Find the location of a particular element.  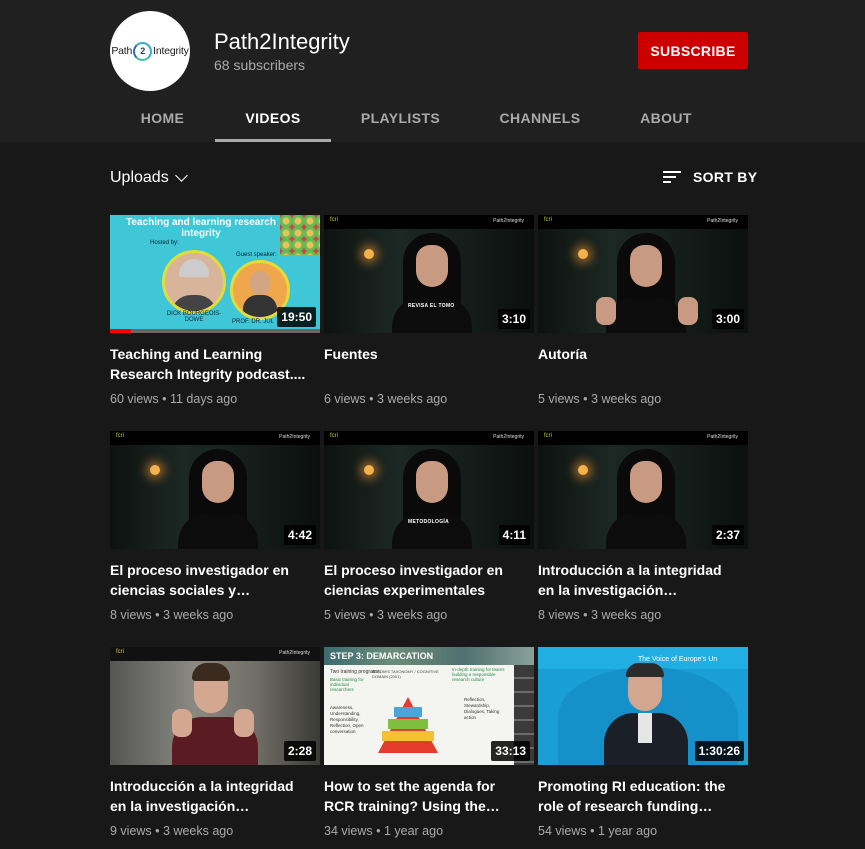

video-duration: 2:28 is located at coordinates (299, 751).